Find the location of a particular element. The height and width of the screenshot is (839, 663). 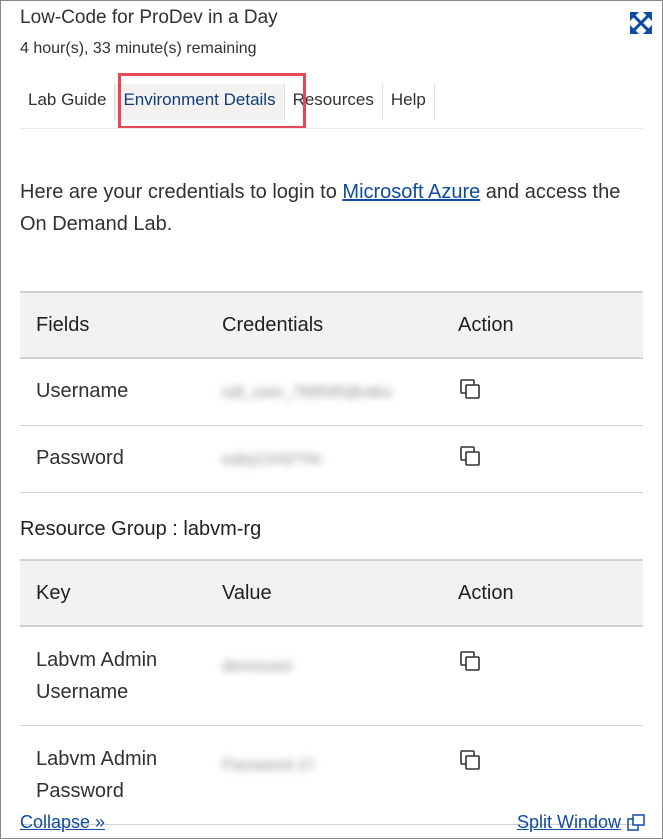

column-header-fields: Fields is located at coordinates (113, 325).